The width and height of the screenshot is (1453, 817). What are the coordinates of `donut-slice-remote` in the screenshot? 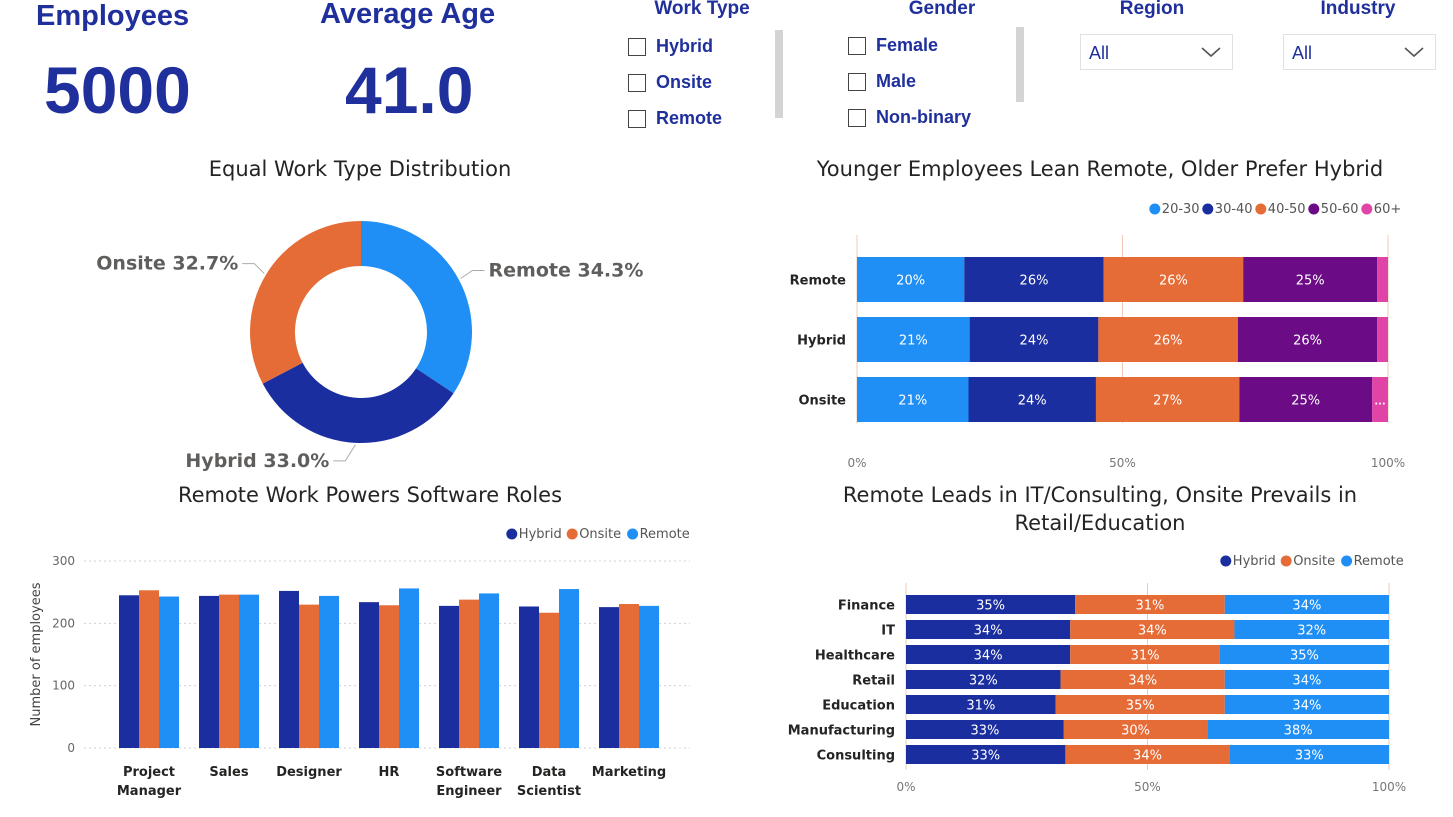 It's located at (417, 307).